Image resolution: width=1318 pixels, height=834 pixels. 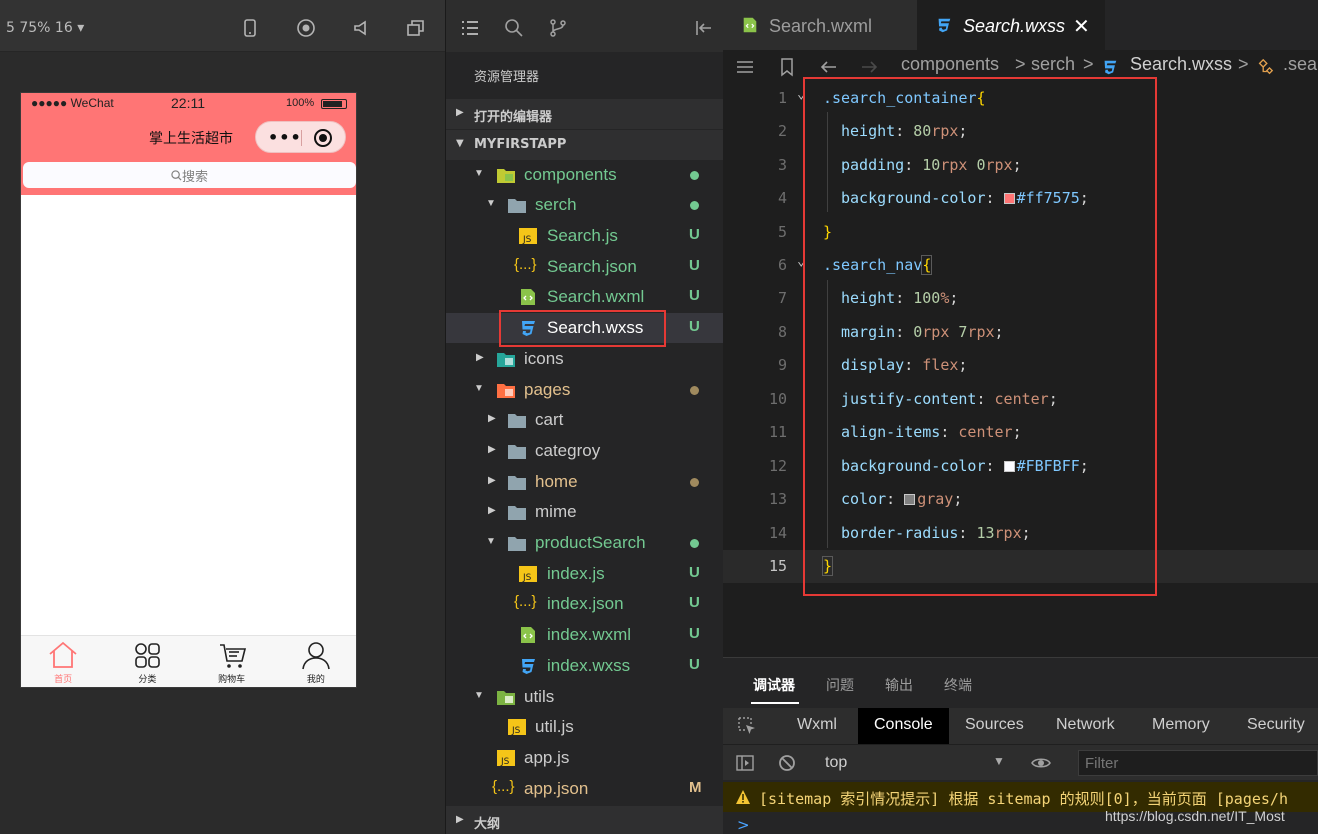 What do you see at coordinates (585, 758) in the screenshot?
I see `tree-item-app-js: JS app.js` at bounding box center [585, 758].